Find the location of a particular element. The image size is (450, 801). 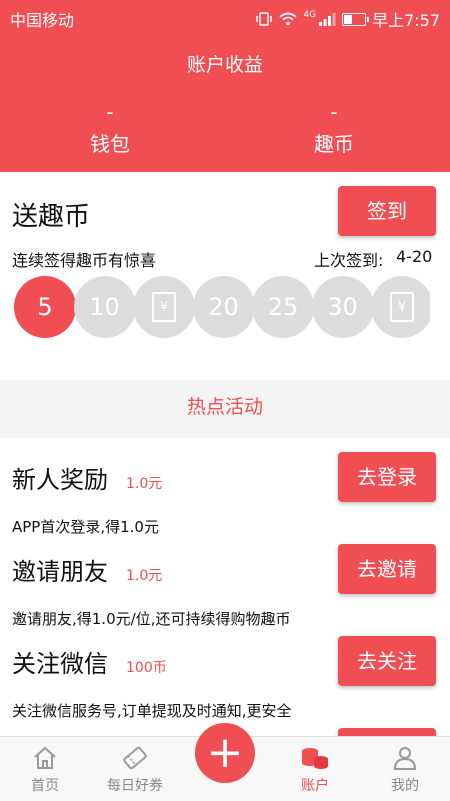

wallet-value: - is located at coordinates (110, 112).